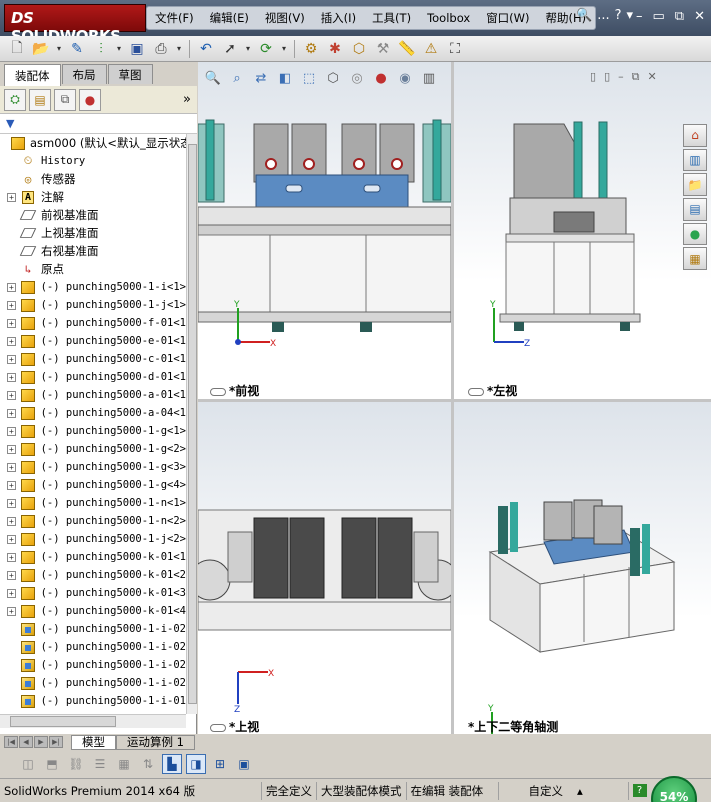 Image resolution: width=711 pixels, height=802 pixels. I want to click on tab-model: 模型, so click(93, 742).